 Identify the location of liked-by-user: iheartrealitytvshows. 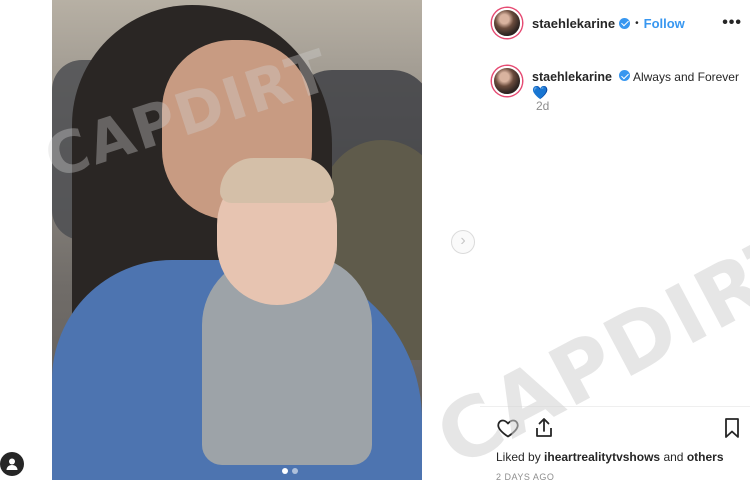
(602, 457).